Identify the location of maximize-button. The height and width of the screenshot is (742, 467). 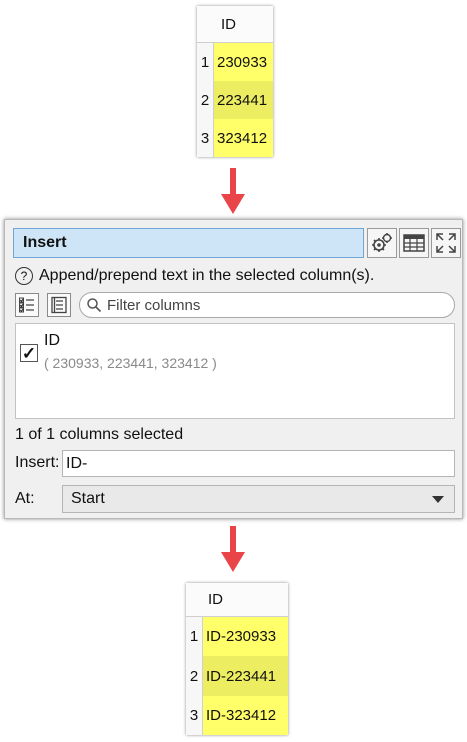
(446, 243).